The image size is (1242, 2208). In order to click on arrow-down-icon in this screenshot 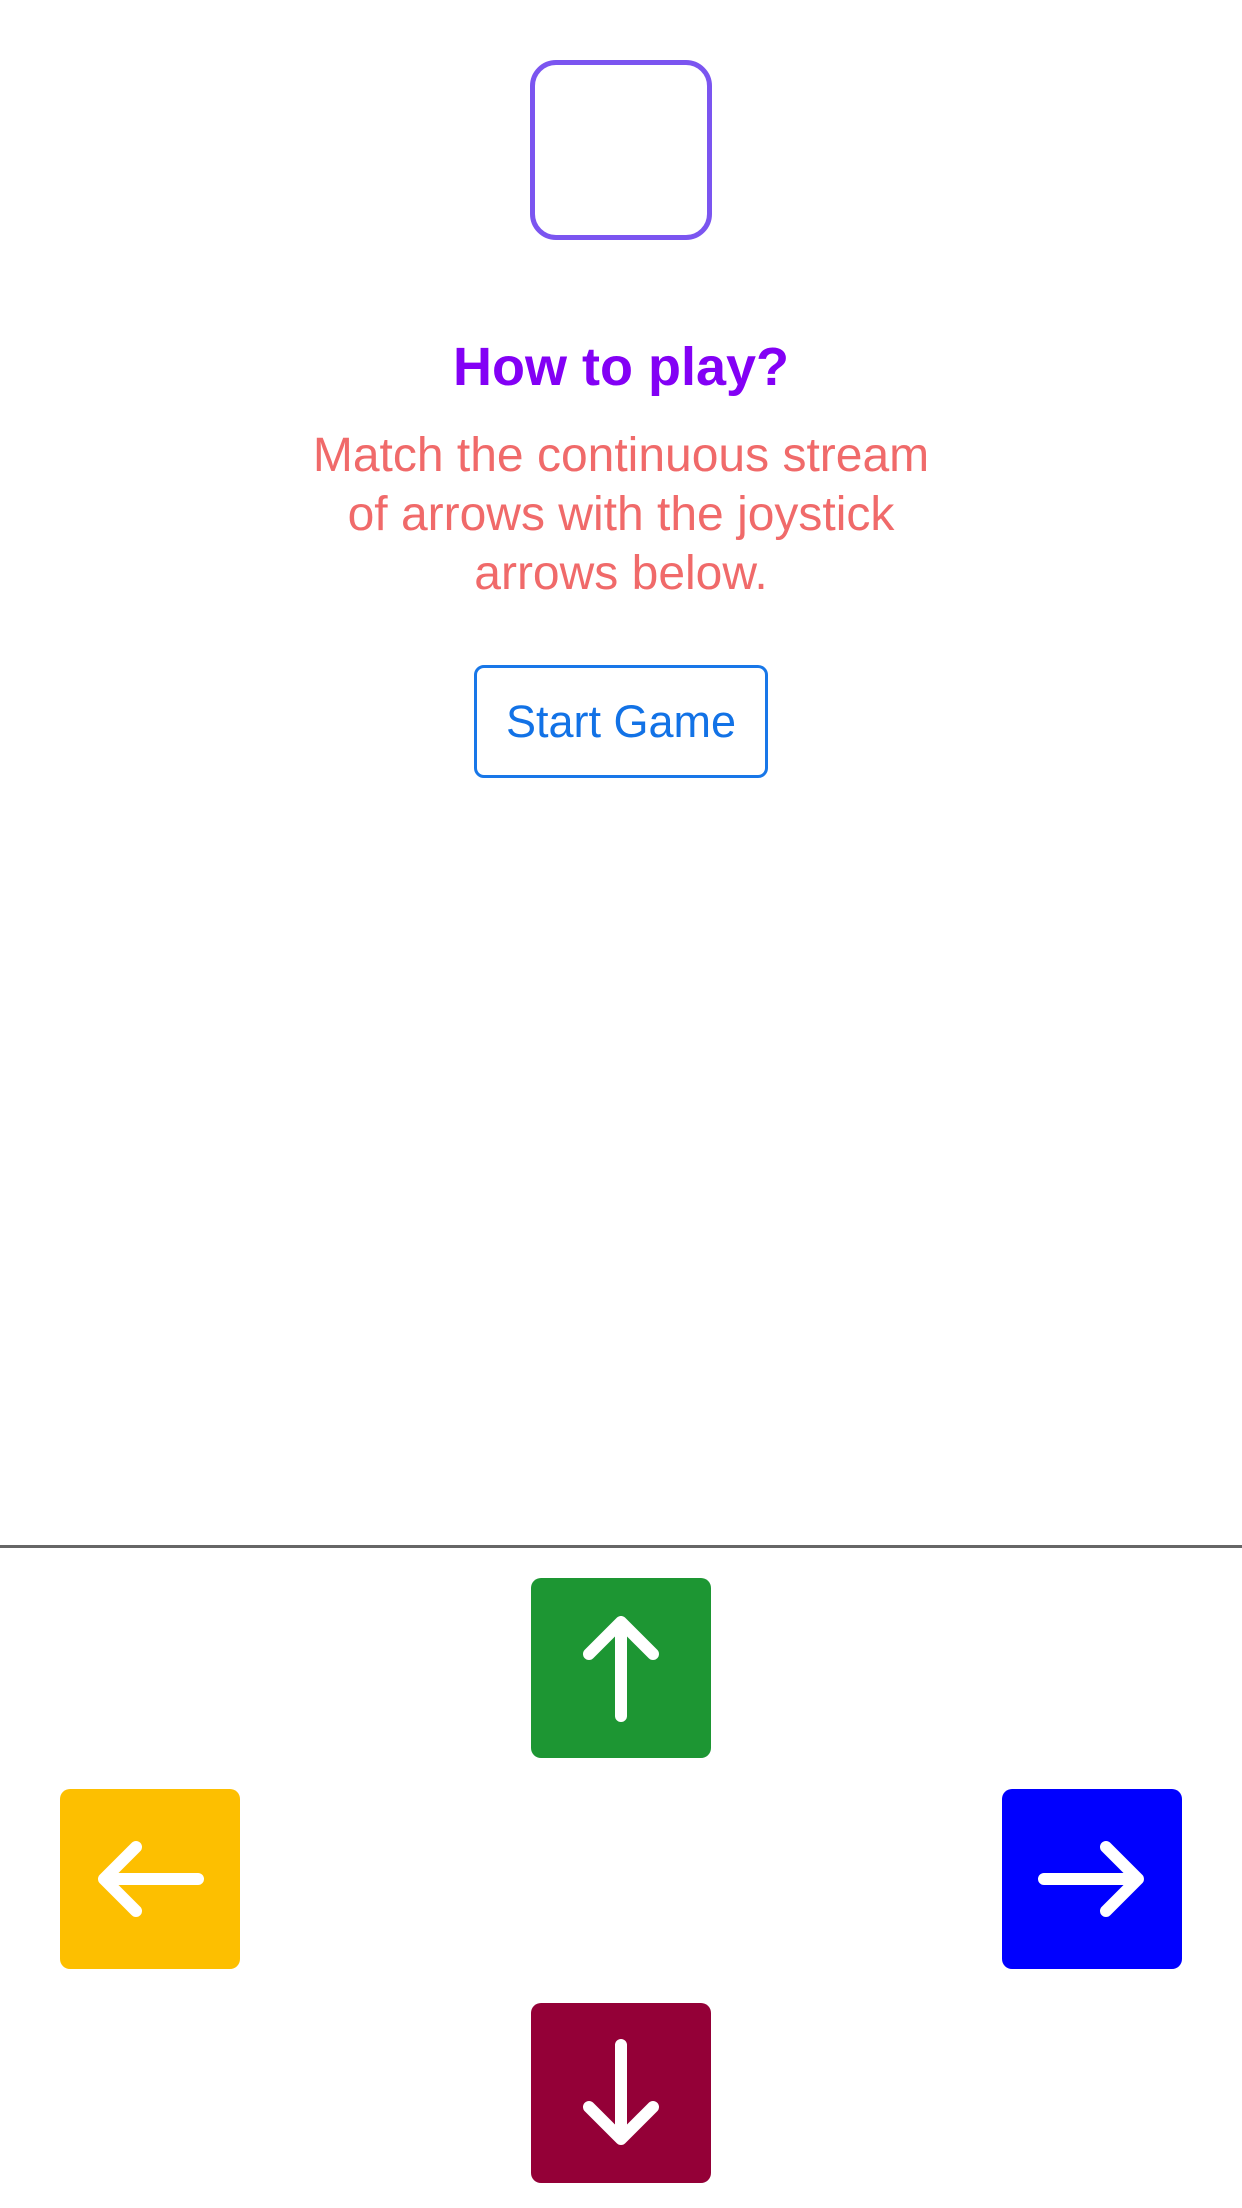, I will do `click(621, 2092)`.